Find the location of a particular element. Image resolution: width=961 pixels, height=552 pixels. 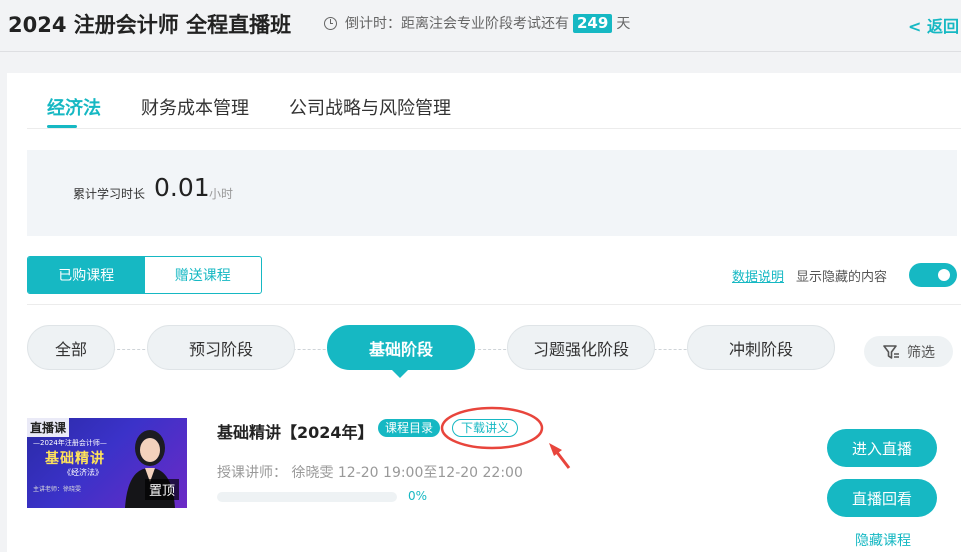

active-tab-indicator is located at coordinates (62, 126).